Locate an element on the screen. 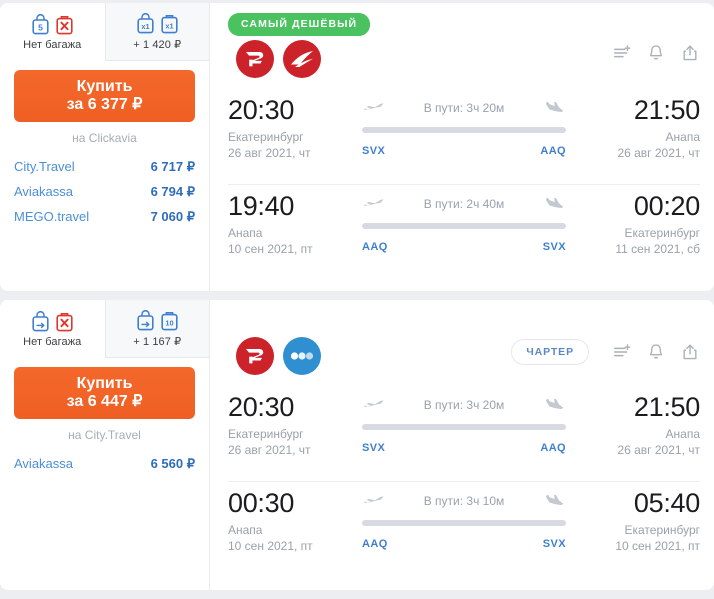 Image resolution: width=714 pixels, height=599 pixels. svg-text: x1 is located at coordinates (169, 25).